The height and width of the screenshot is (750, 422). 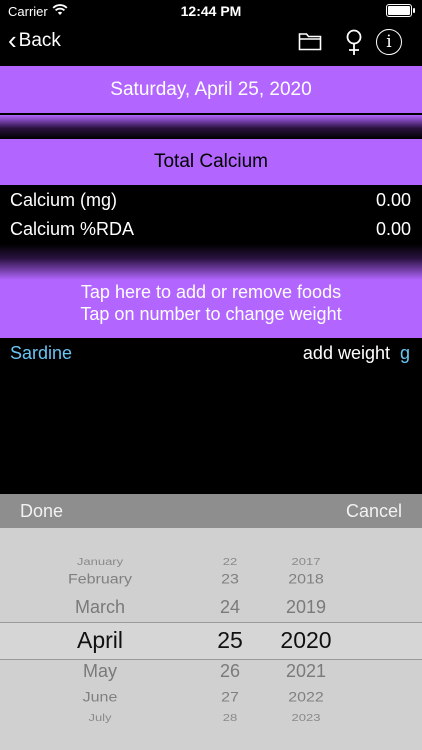 I want to click on clock: 12:44 PM, so click(x=211, y=11).